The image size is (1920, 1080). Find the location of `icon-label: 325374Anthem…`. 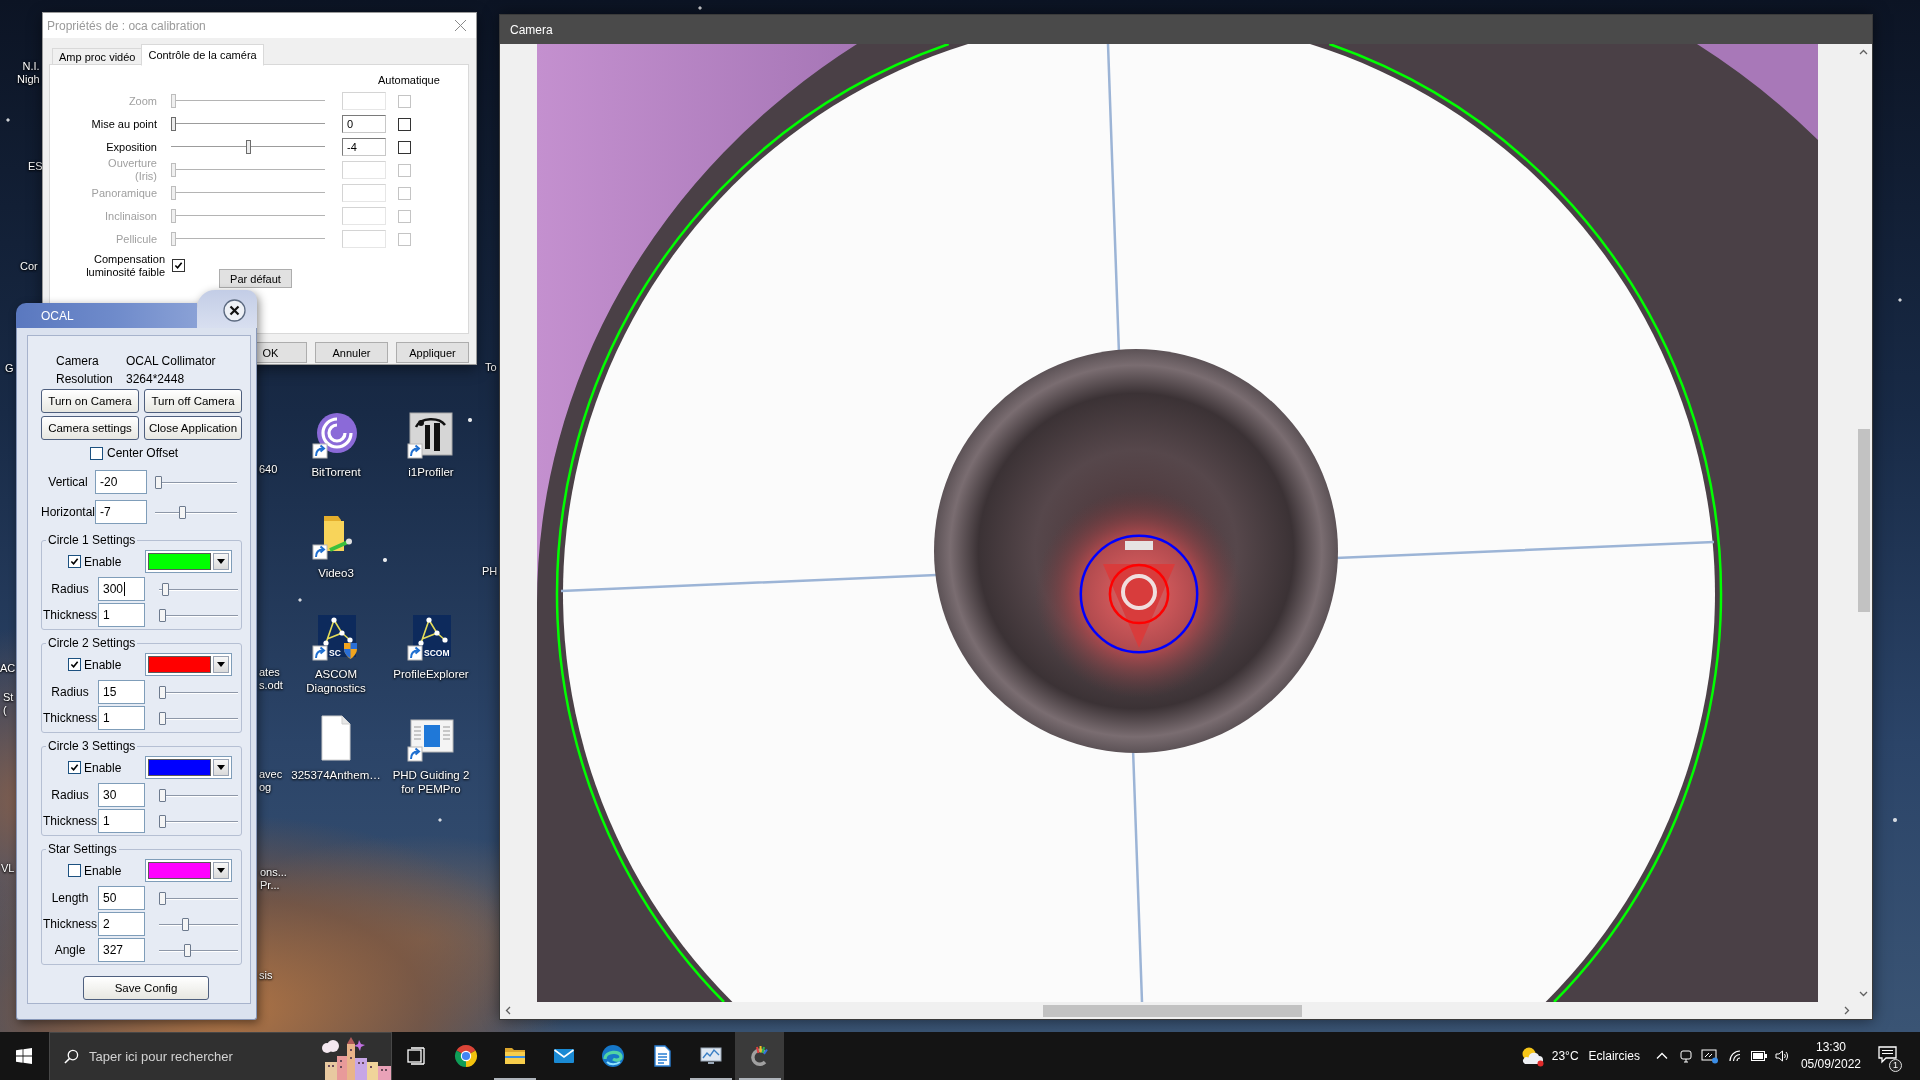

icon-label: 325374Anthem… is located at coordinates (336, 775).